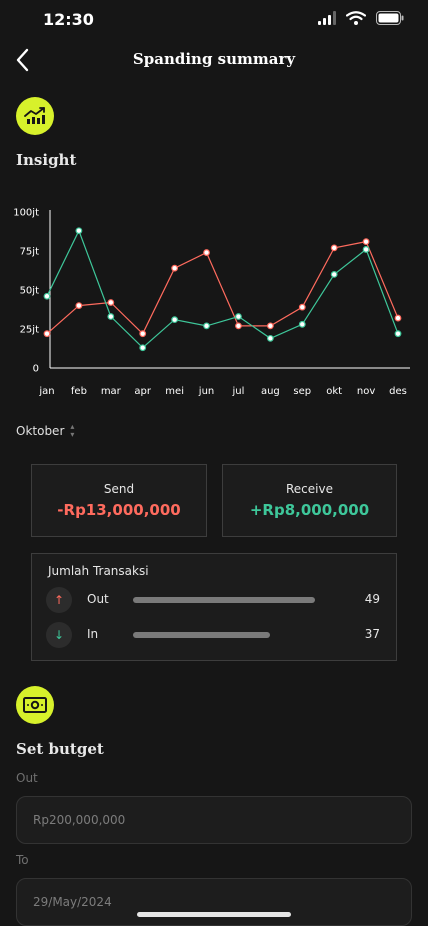 Image resolution: width=428 pixels, height=926 pixels. What do you see at coordinates (309, 500) in the screenshot?
I see `receive-card: Receive +Rp8,000,000` at bounding box center [309, 500].